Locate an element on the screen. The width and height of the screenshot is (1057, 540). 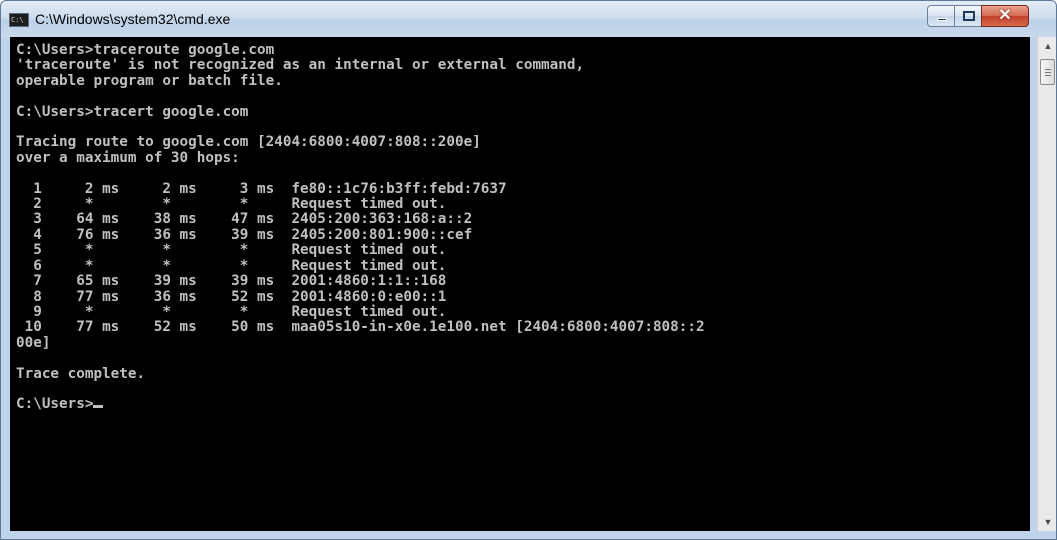
text-cursor is located at coordinates (98, 407).